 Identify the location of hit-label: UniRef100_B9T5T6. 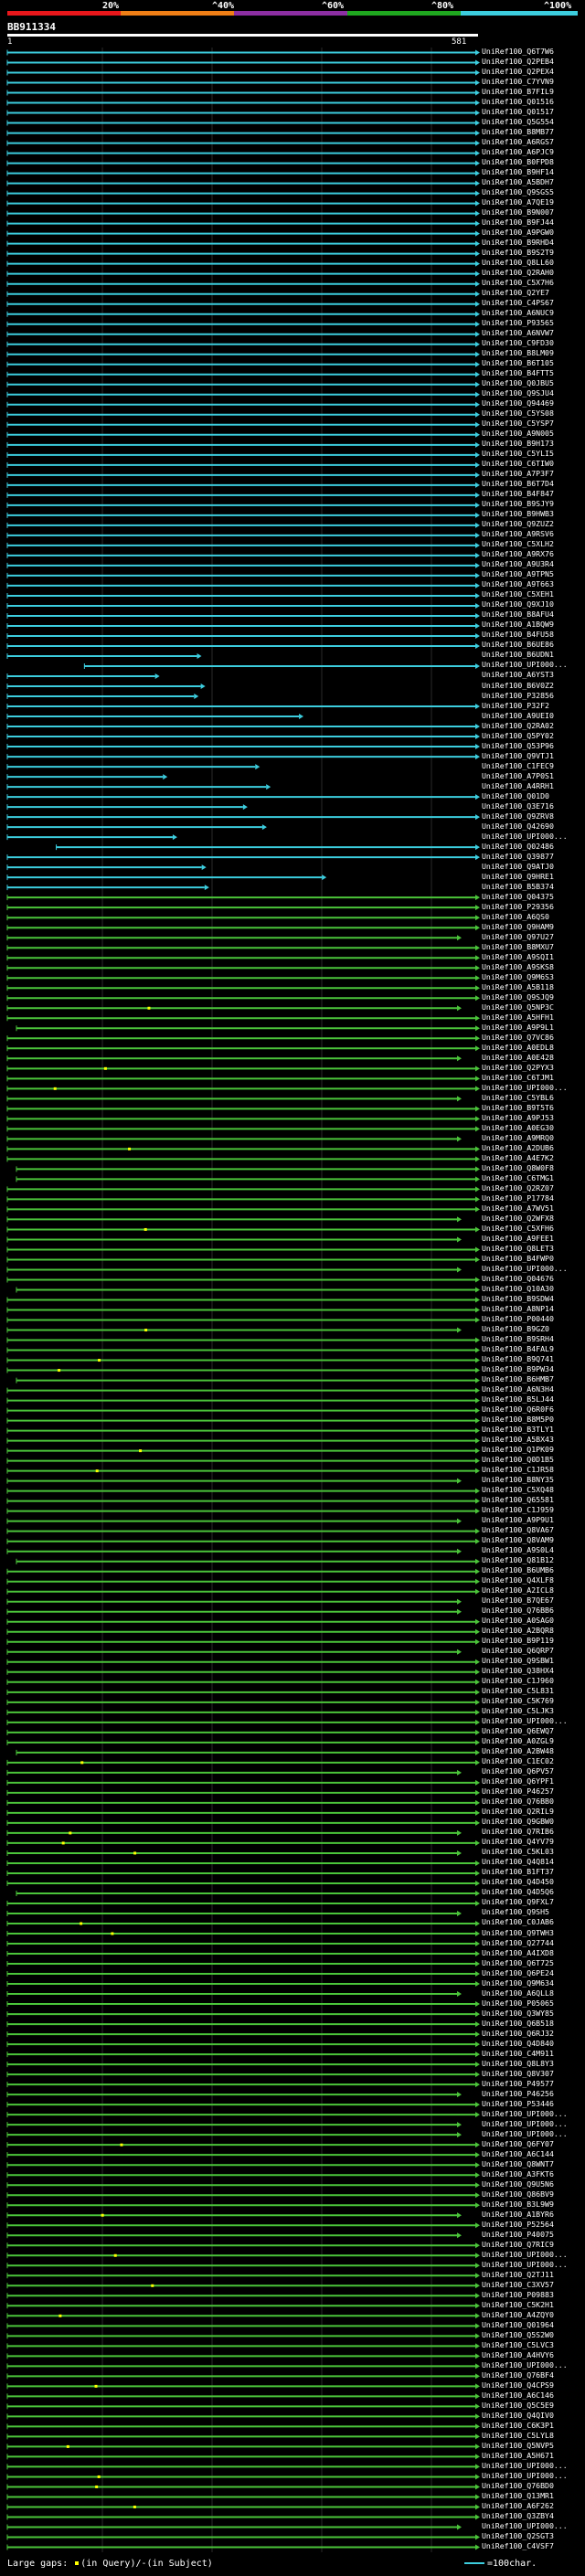
(518, 1107).